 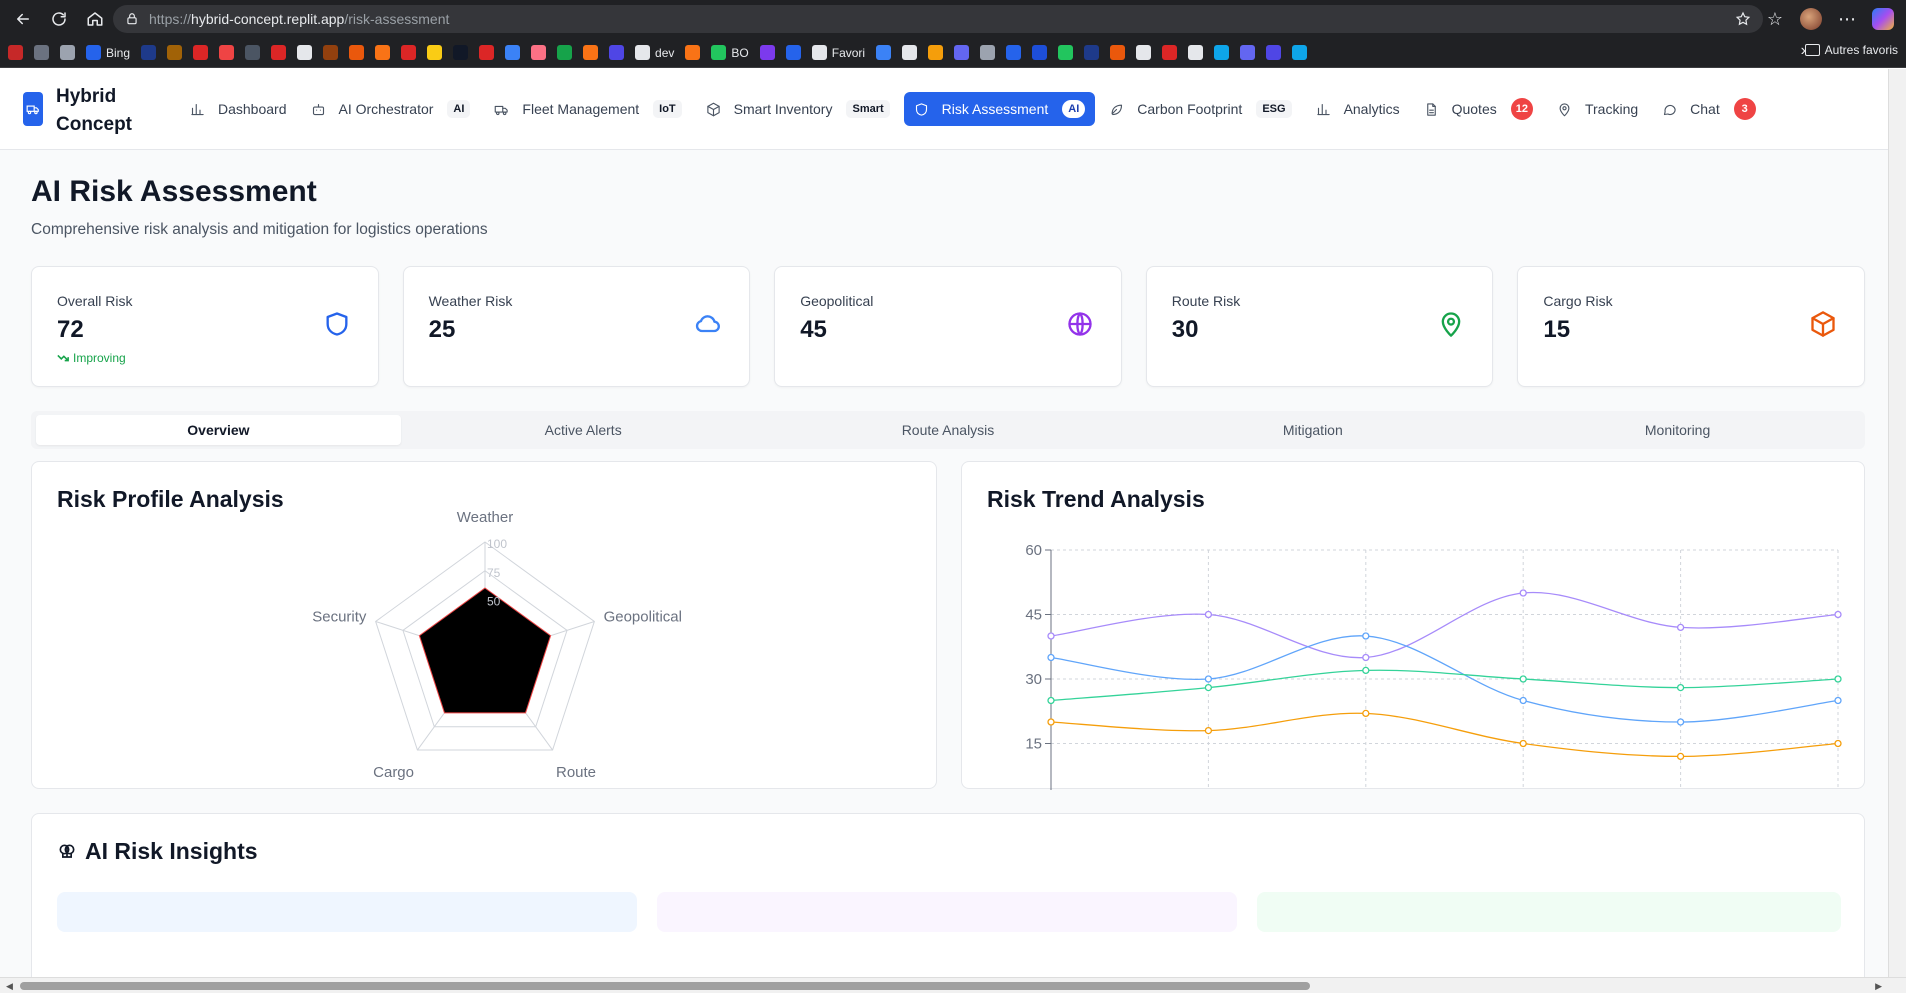 What do you see at coordinates (1478, 109) in the screenshot?
I see `nav-item-quotes: Quotes 12` at bounding box center [1478, 109].